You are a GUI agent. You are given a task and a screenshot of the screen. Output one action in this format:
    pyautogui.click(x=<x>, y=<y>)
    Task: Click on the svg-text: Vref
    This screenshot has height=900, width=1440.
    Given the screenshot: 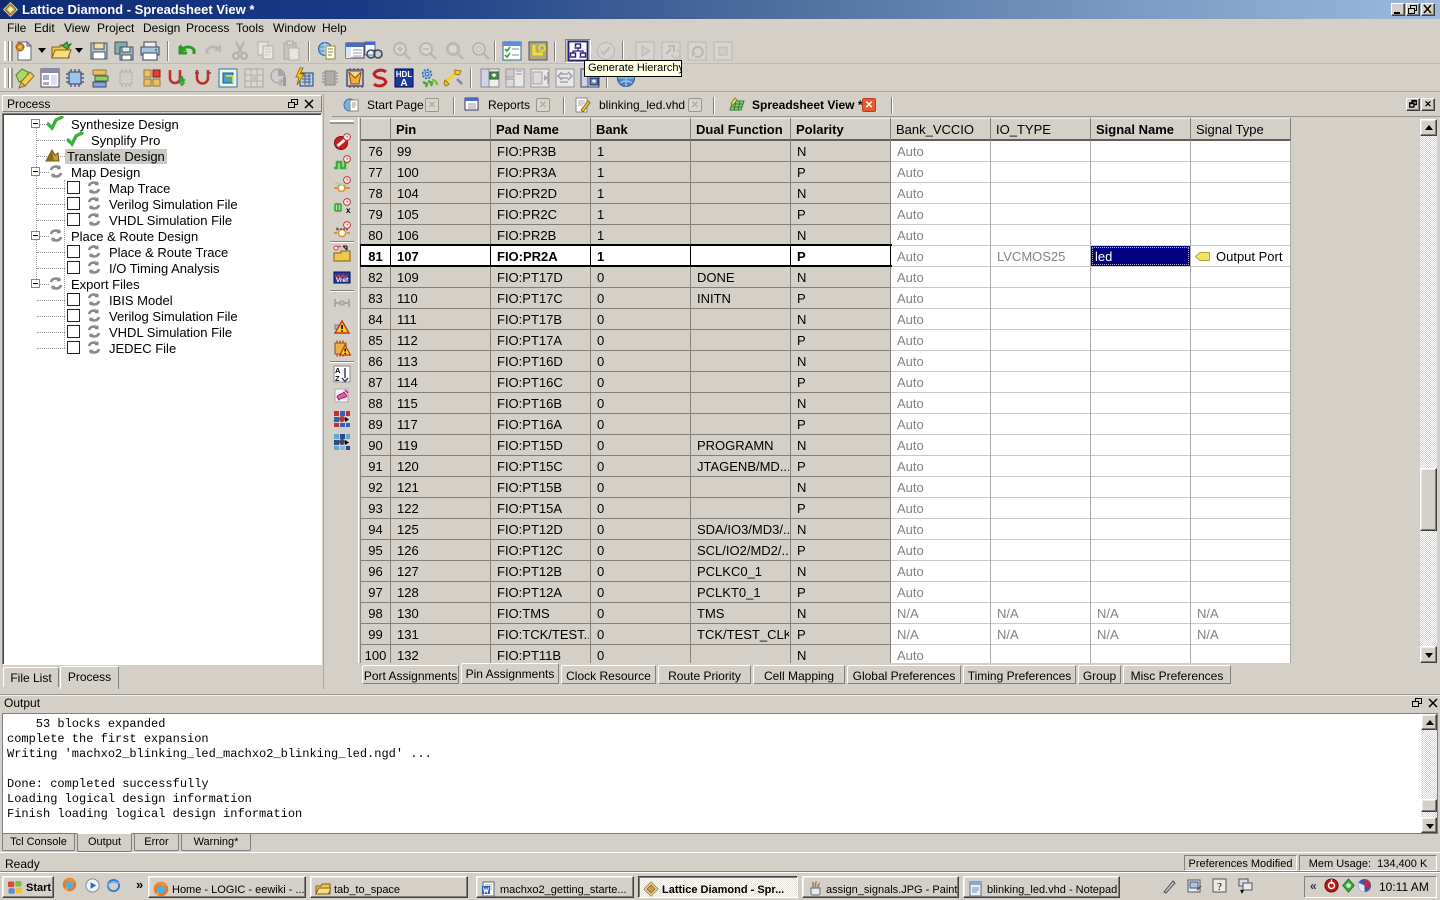 What is the action you would take?
    pyautogui.click(x=342, y=280)
    